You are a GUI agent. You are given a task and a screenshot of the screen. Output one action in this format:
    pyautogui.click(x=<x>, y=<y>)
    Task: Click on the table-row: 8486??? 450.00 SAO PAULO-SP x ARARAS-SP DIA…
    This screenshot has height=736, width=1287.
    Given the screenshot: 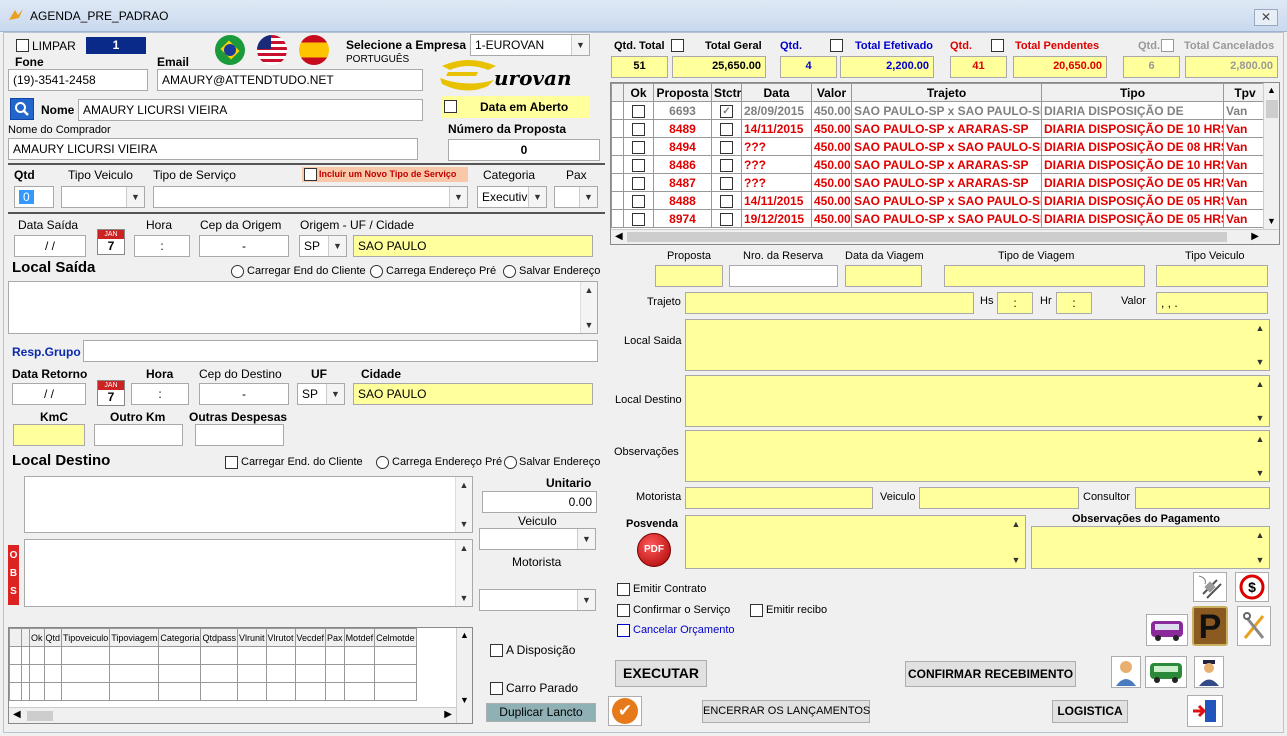 What is the action you would take?
    pyautogui.click(x=939, y=164)
    